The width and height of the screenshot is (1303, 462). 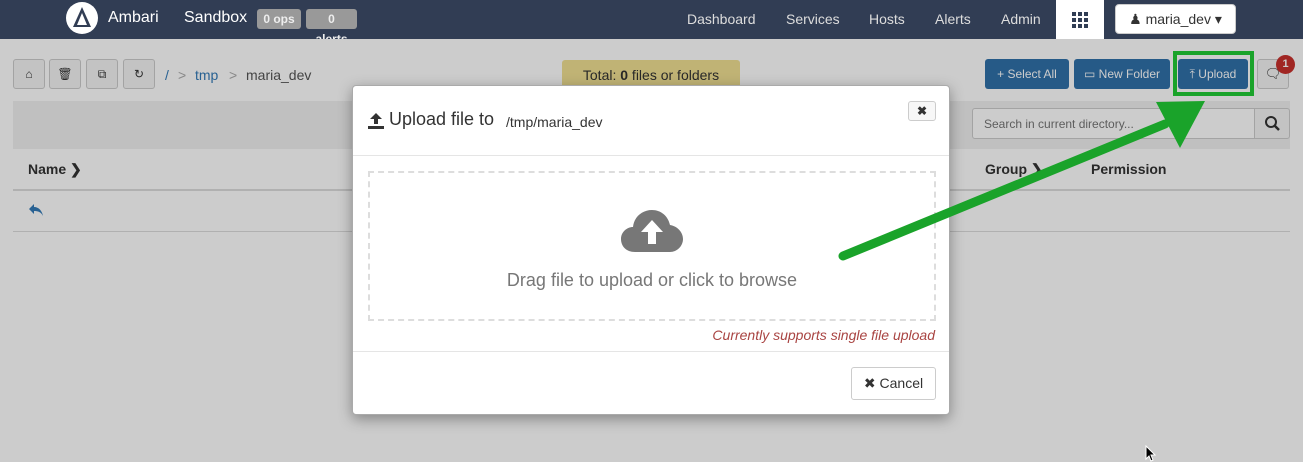 I want to click on upload-highlight-box, so click(x=1213, y=73).